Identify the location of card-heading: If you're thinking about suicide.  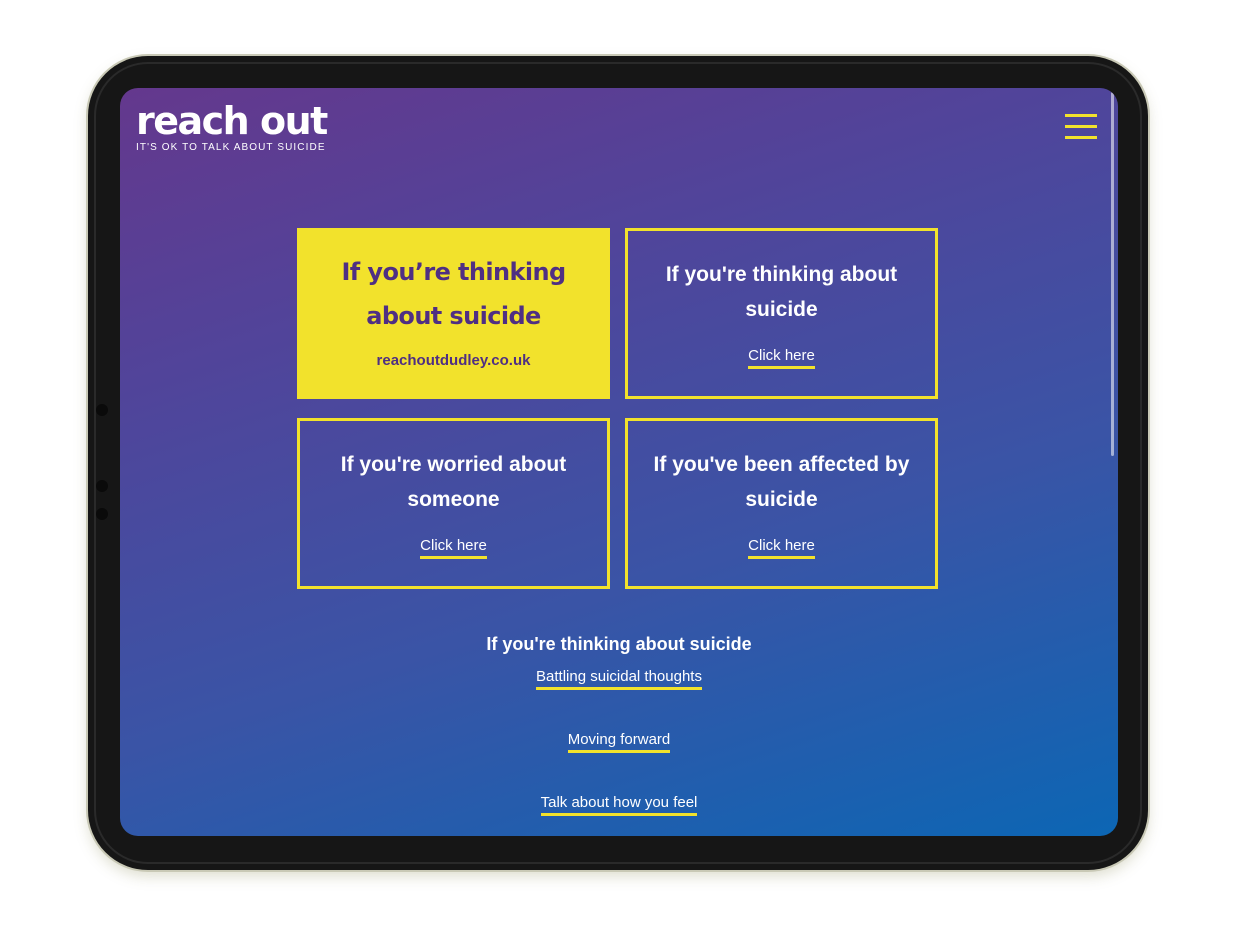
(781, 292).